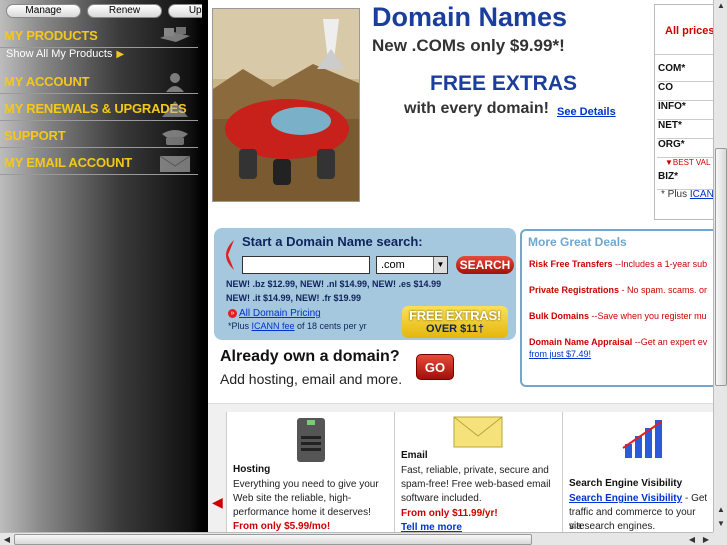  I want to click on card-desc: - Get, so click(695, 498).